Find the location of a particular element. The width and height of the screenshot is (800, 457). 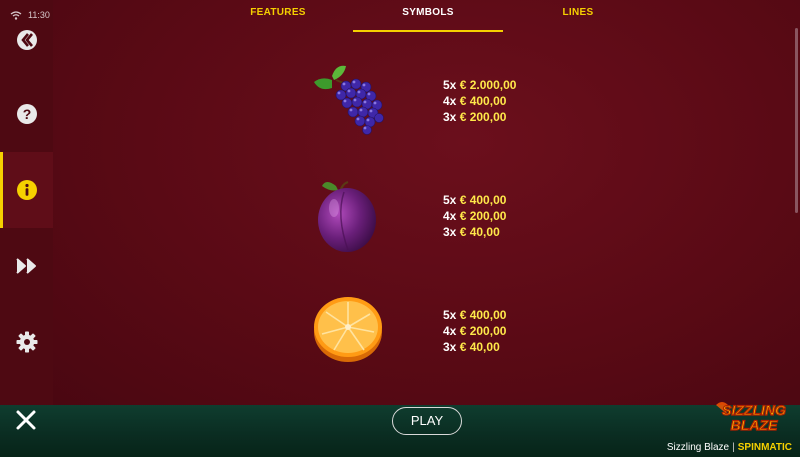

plum-symbol is located at coordinates (347, 216).